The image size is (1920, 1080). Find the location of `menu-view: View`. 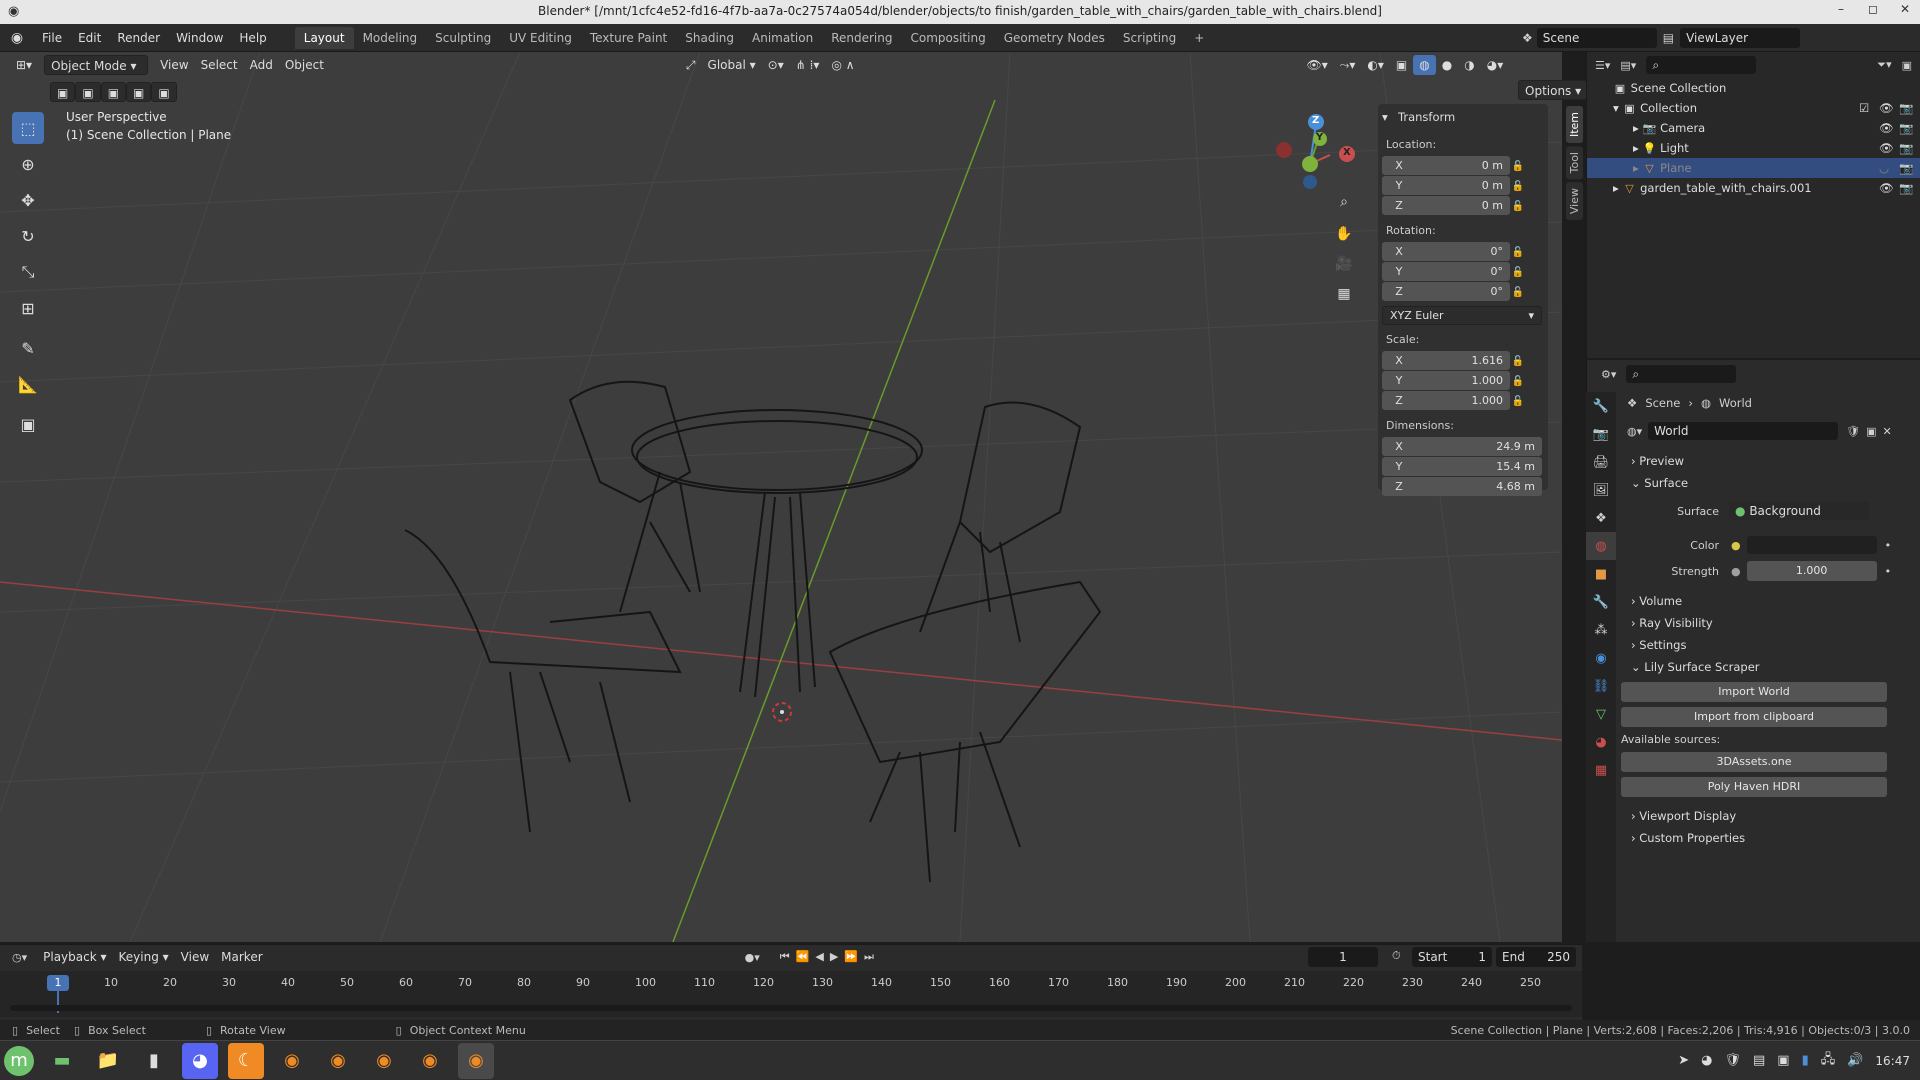

menu-view: View is located at coordinates (174, 65).